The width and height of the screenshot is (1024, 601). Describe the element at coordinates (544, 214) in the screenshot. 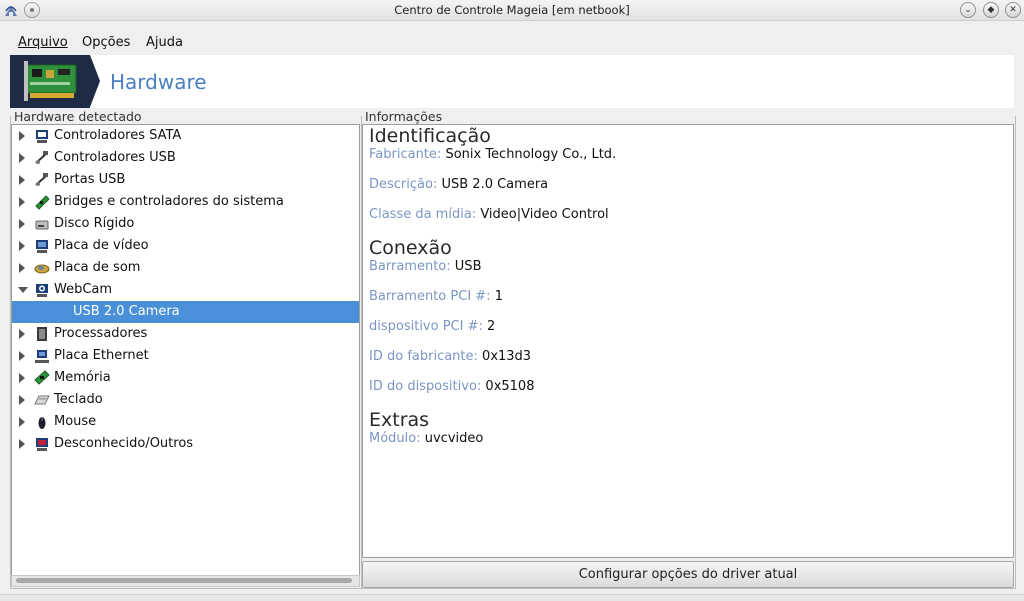

I see `field-value: Video|Video Control` at that location.